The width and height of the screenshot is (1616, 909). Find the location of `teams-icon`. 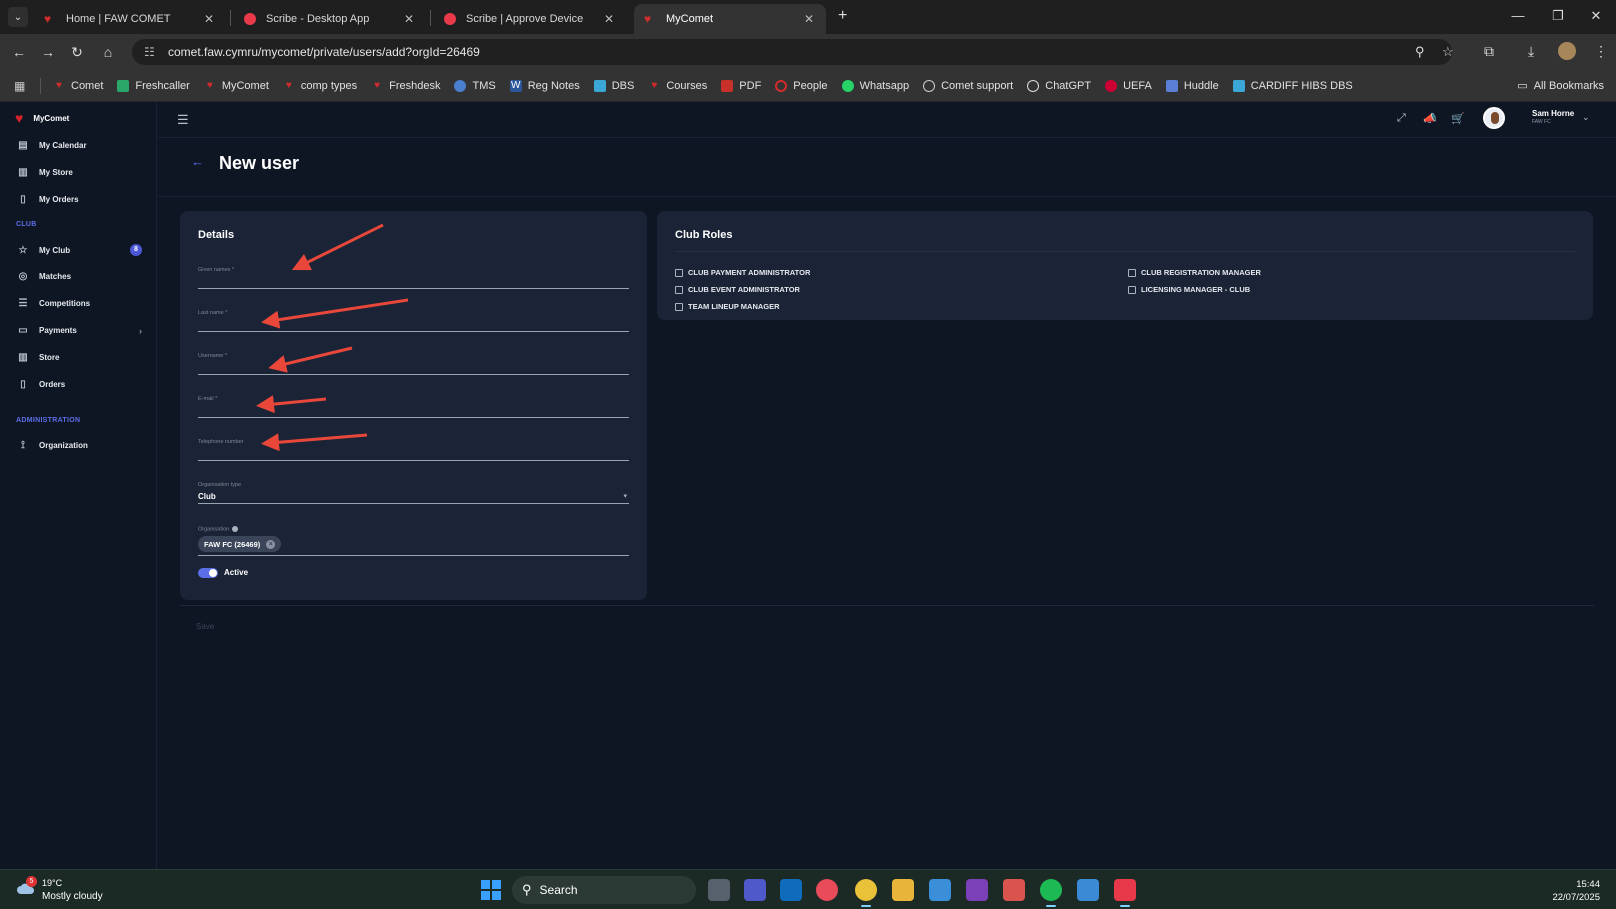

teams-icon is located at coordinates (755, 890).